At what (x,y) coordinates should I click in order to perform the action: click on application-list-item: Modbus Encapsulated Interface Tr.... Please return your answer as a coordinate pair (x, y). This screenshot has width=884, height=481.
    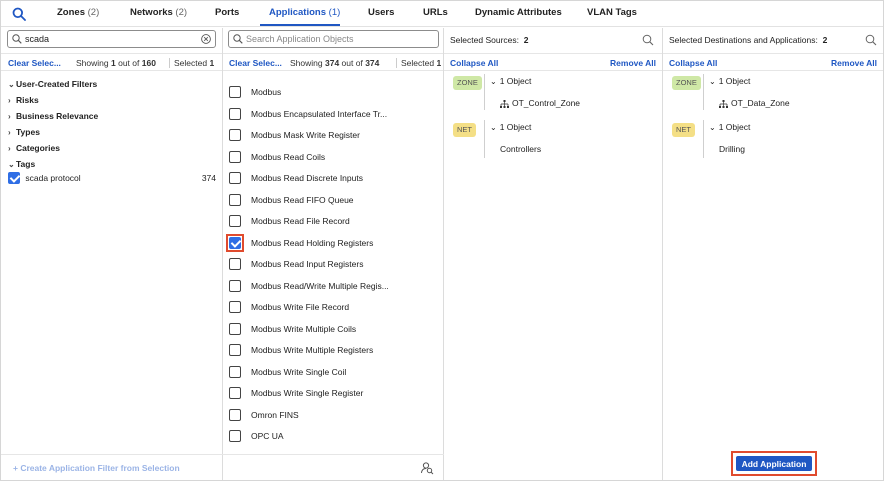
    Looking at the image, I should click on (334, 114).